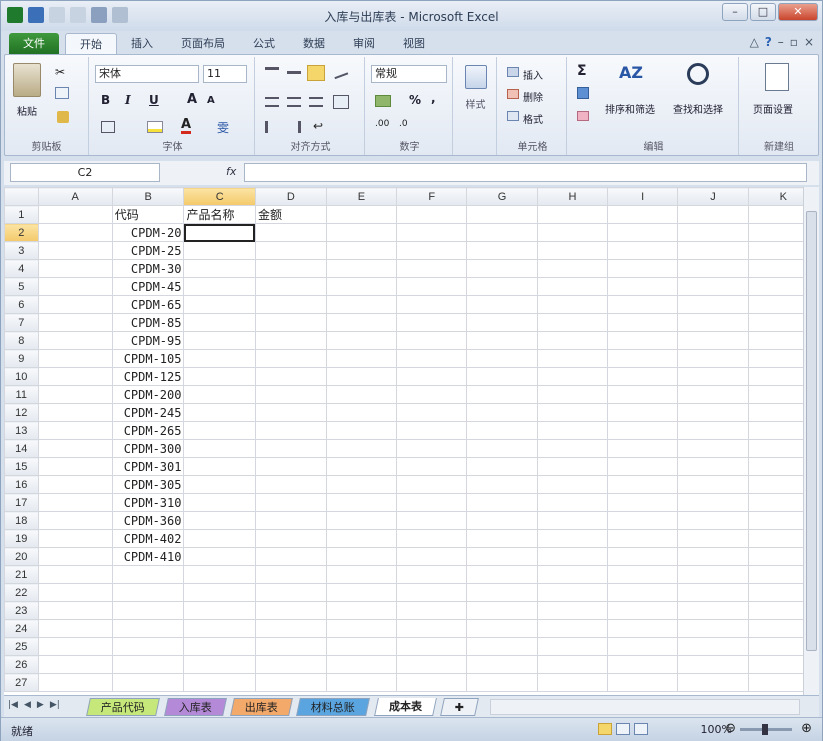  What do you see at coordinates (781, 42) in the screenshot?
I see `doc-minimize-icon: –` at bounding box center [781, 42].